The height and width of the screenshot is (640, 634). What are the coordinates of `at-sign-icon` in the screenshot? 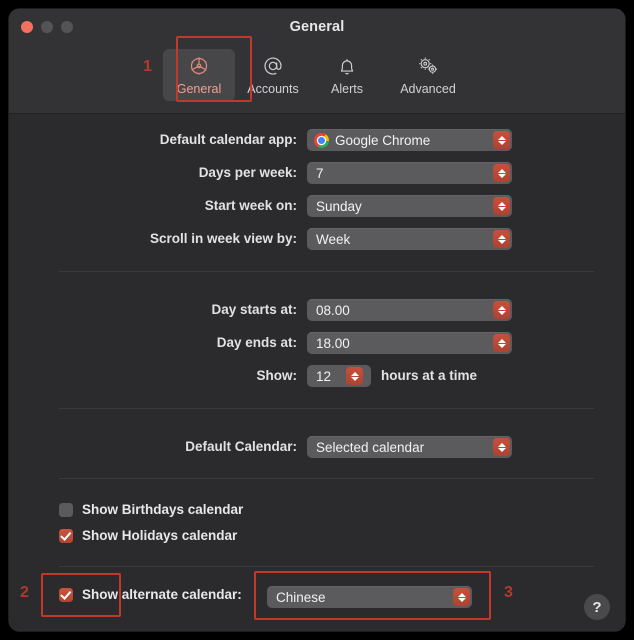 It's located at (273, 66).